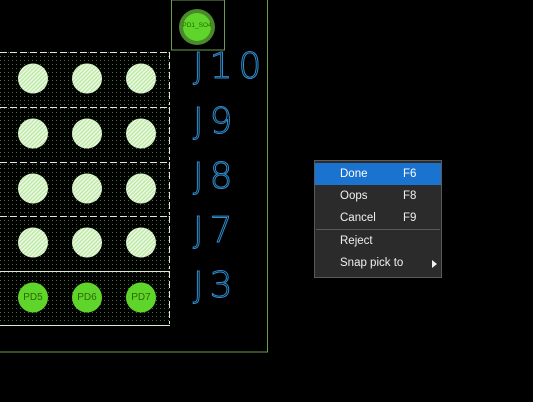 Image resolution: width=533 pixels, height=402 pixels. Describe the element at coordinates (354, 174) in the screenshot. I see `menu-item-done-label: Done` at that location.